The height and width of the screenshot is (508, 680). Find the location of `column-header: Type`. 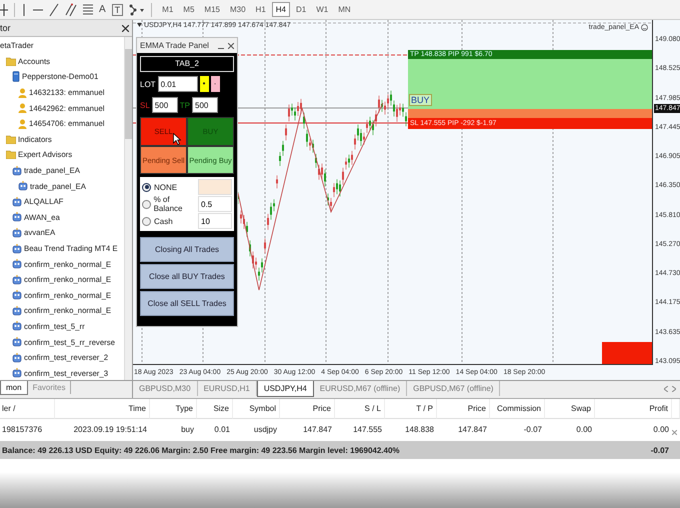

column-header: Type is located at coordinates (173, 409).